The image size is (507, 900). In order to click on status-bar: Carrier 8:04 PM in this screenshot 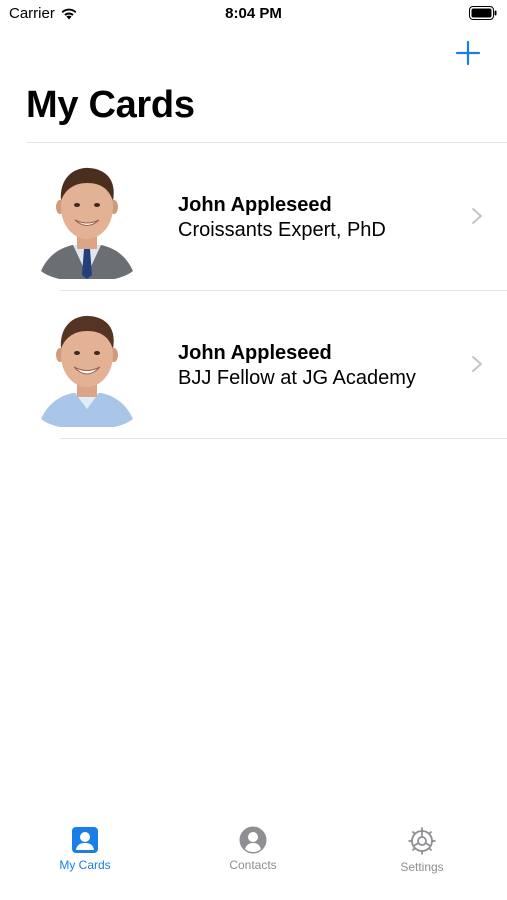, I will do `click(253, 14)`.